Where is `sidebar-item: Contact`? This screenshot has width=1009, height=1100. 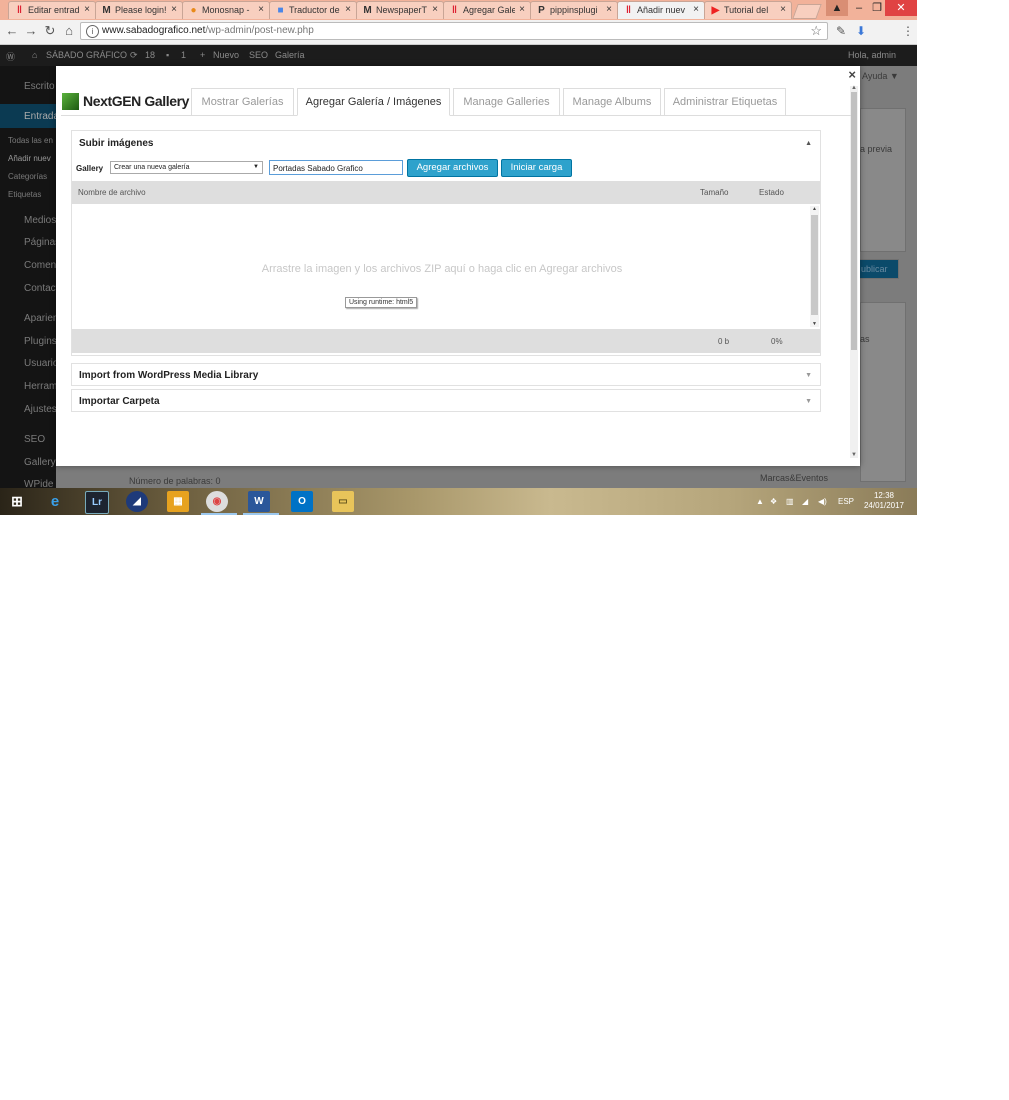
sidebar-item: Contact is located at coordinates (41, 288).